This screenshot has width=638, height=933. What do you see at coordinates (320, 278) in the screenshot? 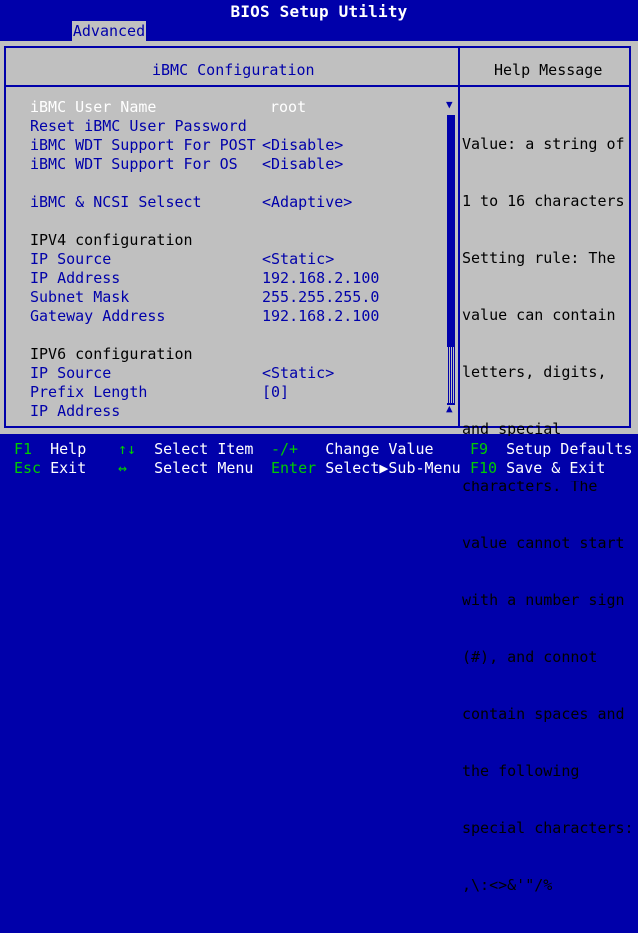
I see `setting-value-ipv4-address: 192.168.2.100` at bounding box center [320, 278].